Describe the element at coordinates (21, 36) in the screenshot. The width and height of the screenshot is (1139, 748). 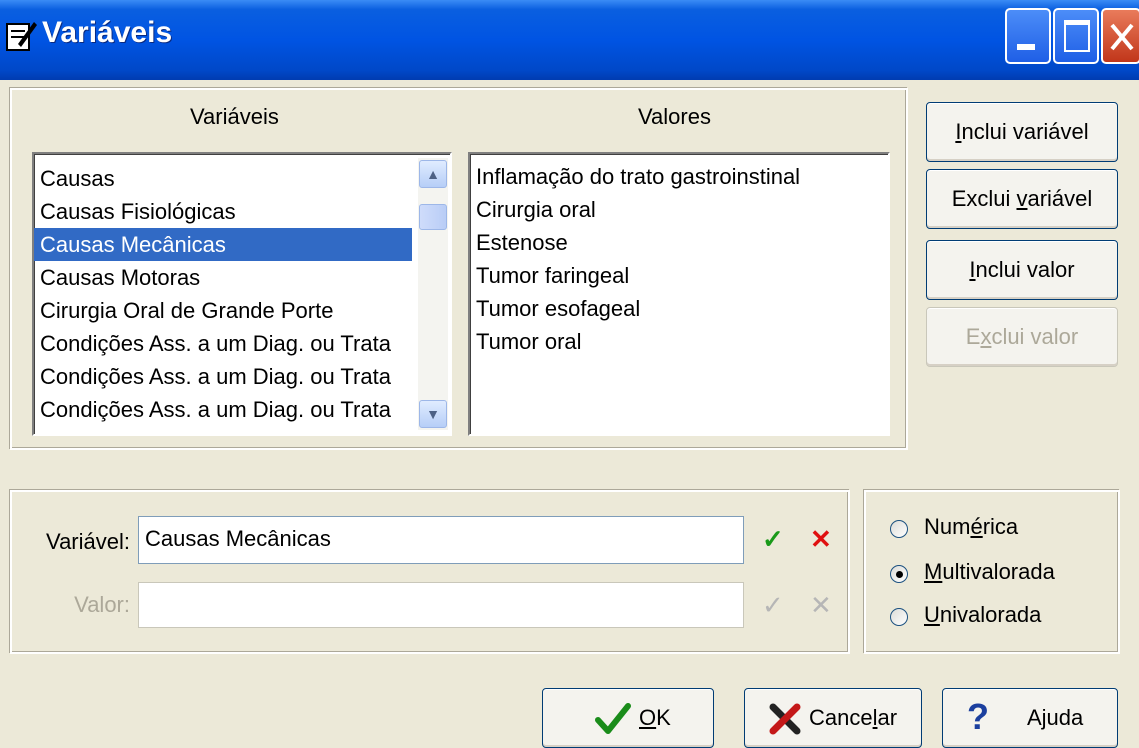
I see `notepad-pencil-icon` at that location.